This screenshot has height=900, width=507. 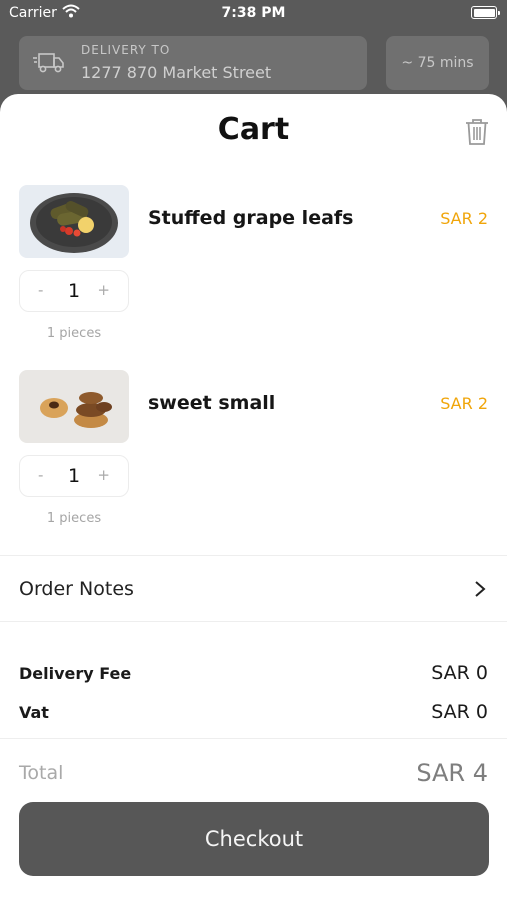 I want to click on chevron-right-icon, so click(x=480, y=589).